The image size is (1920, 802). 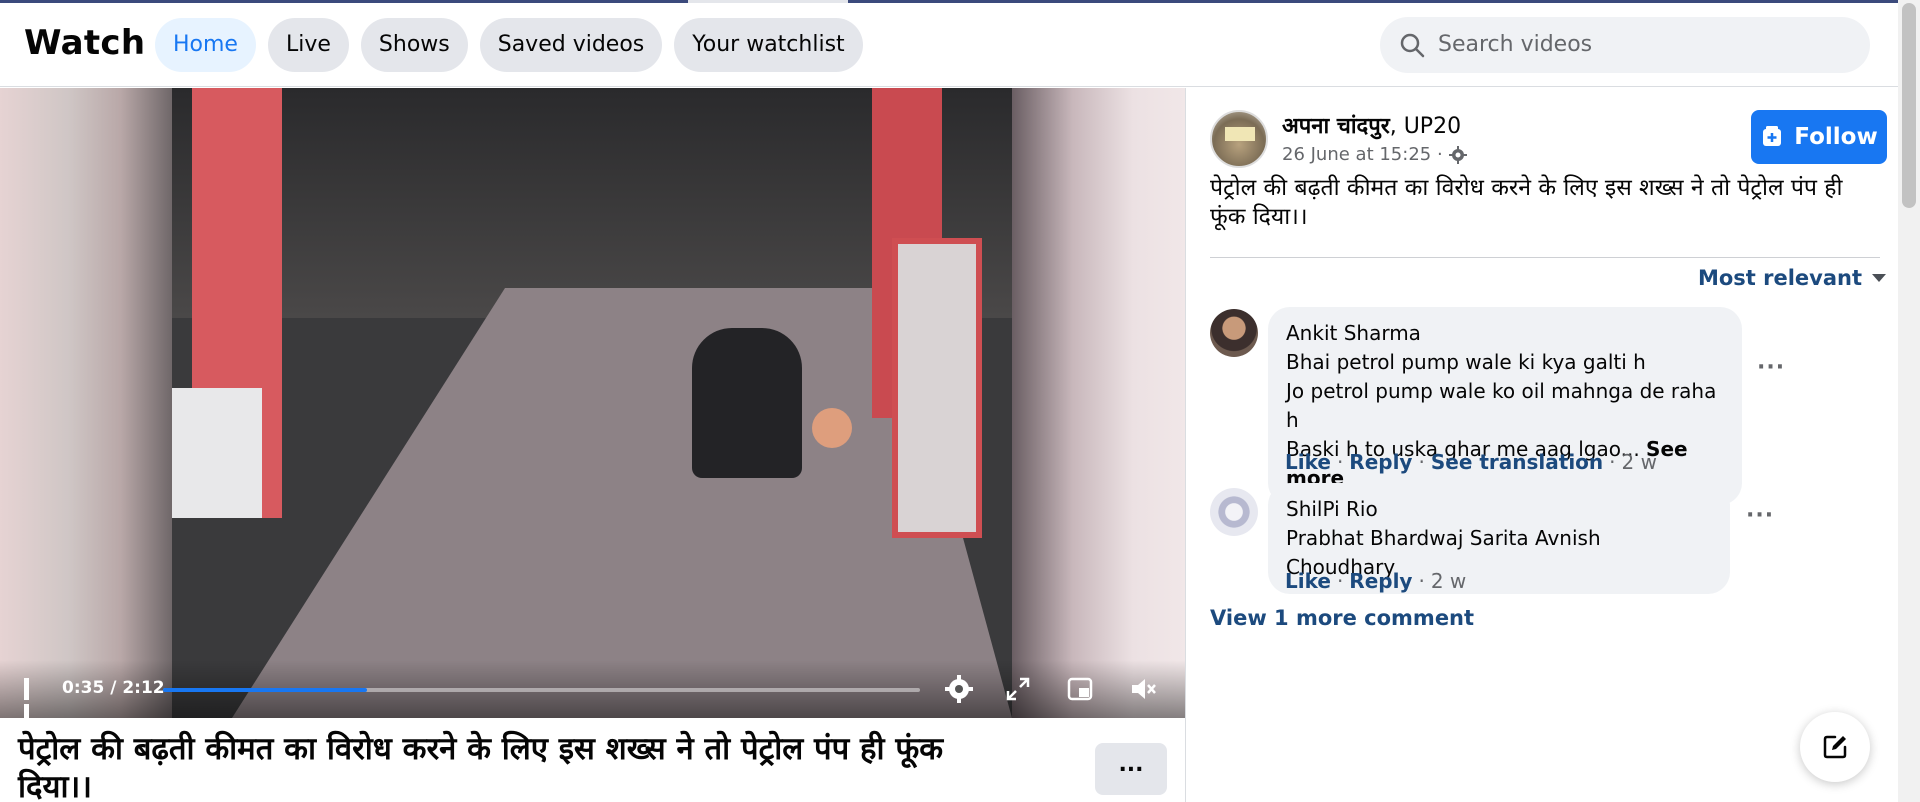 I want to click on progress-bar, so click(x=541, y=690).